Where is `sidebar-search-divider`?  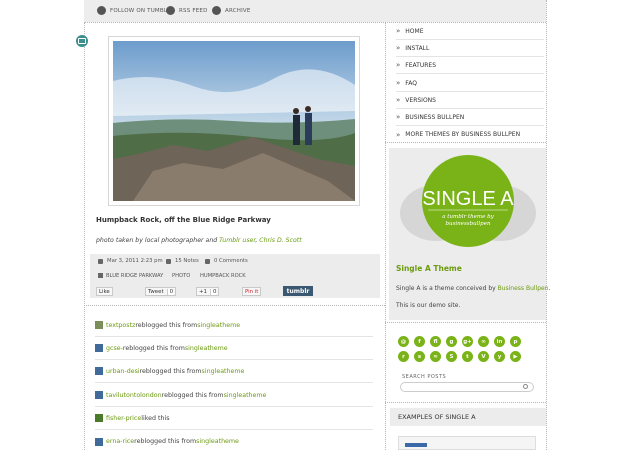 sidebar-search-divider is located at coordinates (465, 402).